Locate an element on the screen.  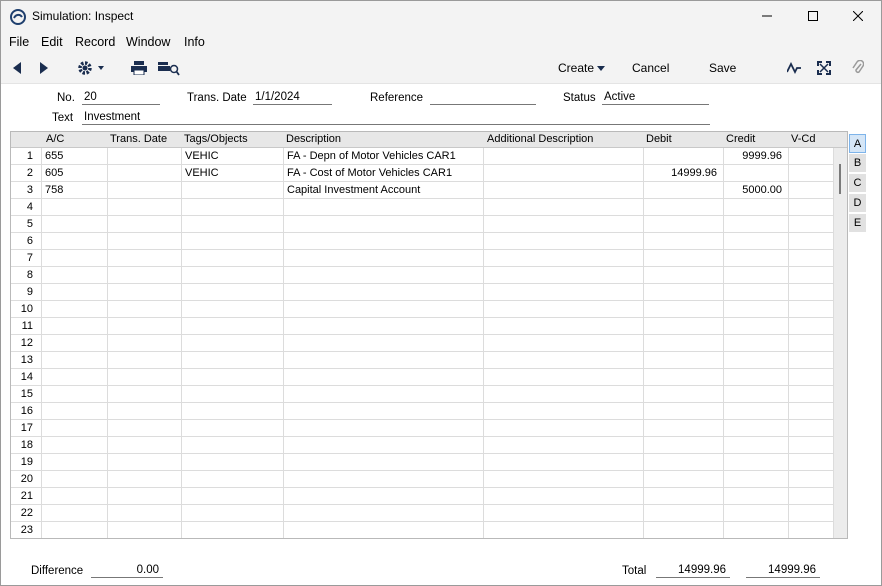
trans-date-field: 1/1/2024 is located at coordinates (292, 98).